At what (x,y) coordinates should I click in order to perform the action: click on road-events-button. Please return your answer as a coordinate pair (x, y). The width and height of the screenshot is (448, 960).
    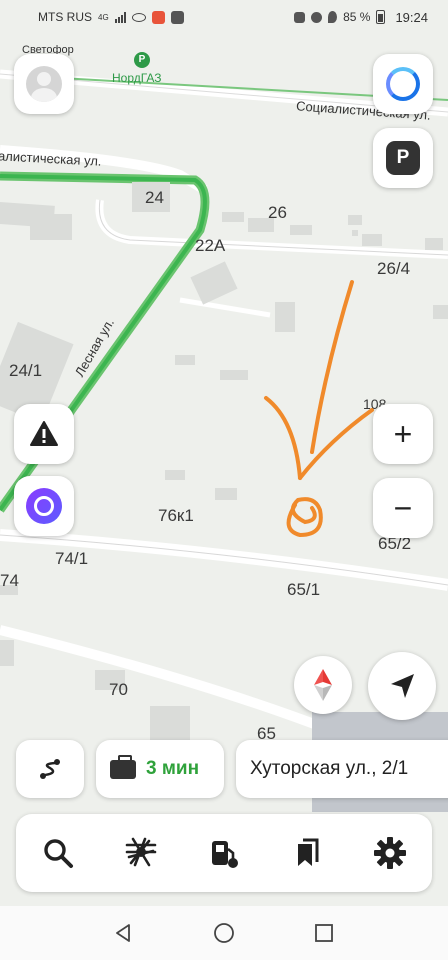
    Looking at the image, I should click on (44, 434).